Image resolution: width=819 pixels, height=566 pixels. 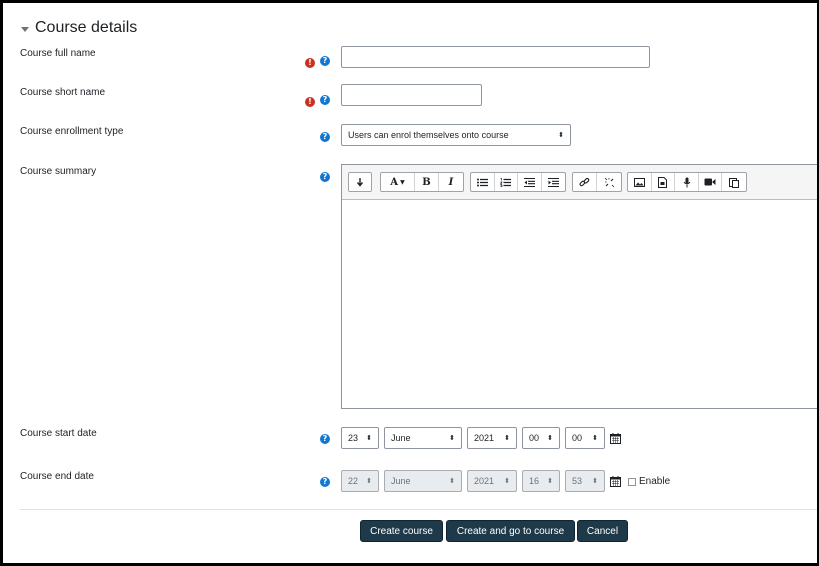 I want to click on media-icon, so click(x=664, y=182).